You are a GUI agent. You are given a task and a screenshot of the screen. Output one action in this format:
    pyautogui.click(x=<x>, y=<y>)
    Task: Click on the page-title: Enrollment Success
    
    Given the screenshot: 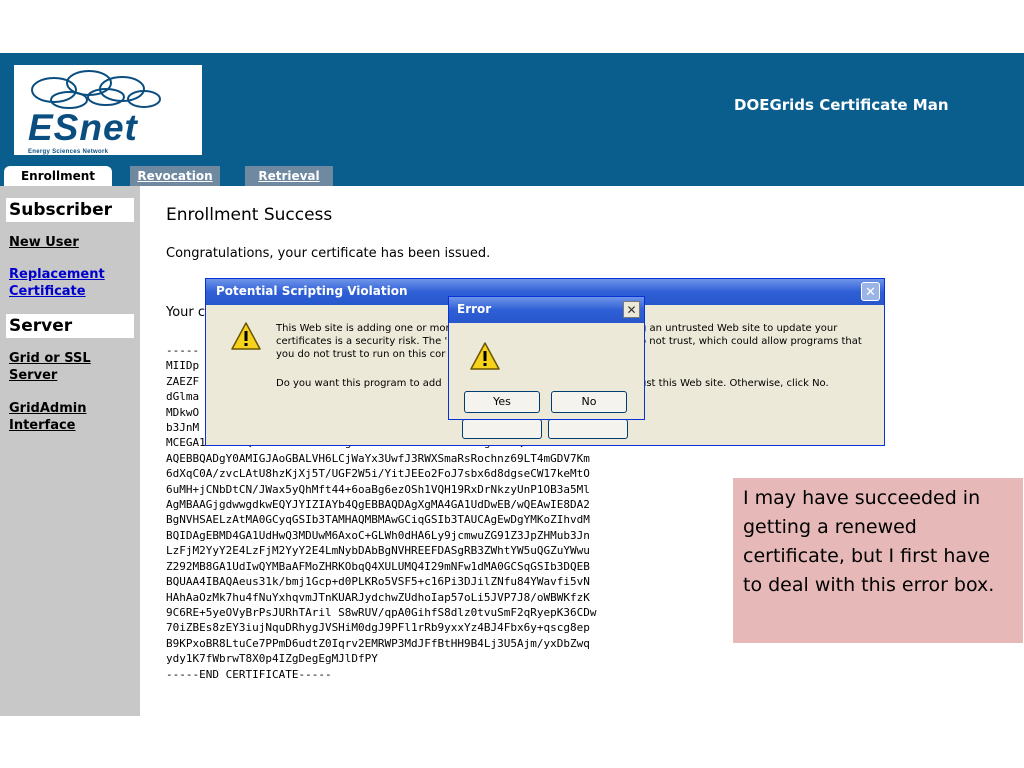 What is the action you would take?
    pyautogui.click(x=249, y=215)
    